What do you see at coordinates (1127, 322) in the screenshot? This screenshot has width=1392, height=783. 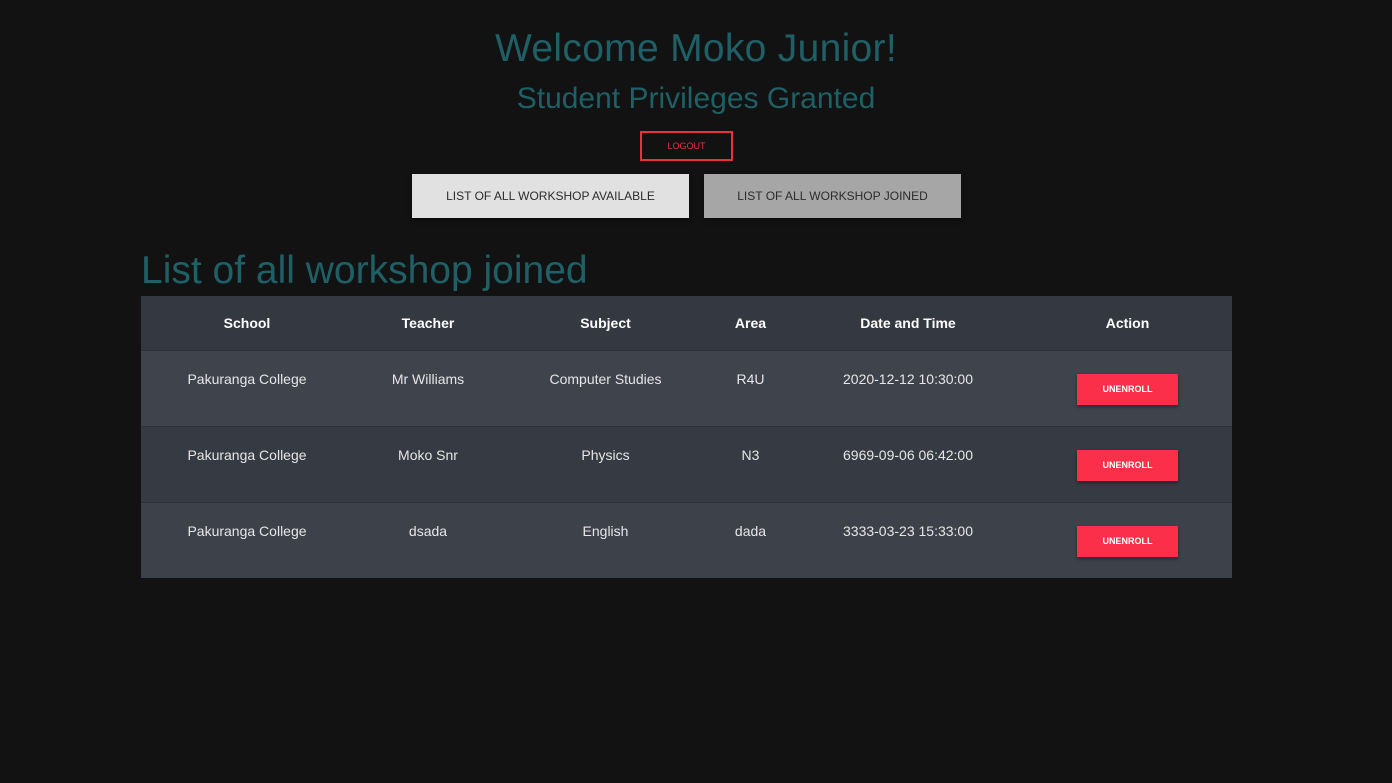 I see `column-header-action: Action` at bounding box center [1127, 322].